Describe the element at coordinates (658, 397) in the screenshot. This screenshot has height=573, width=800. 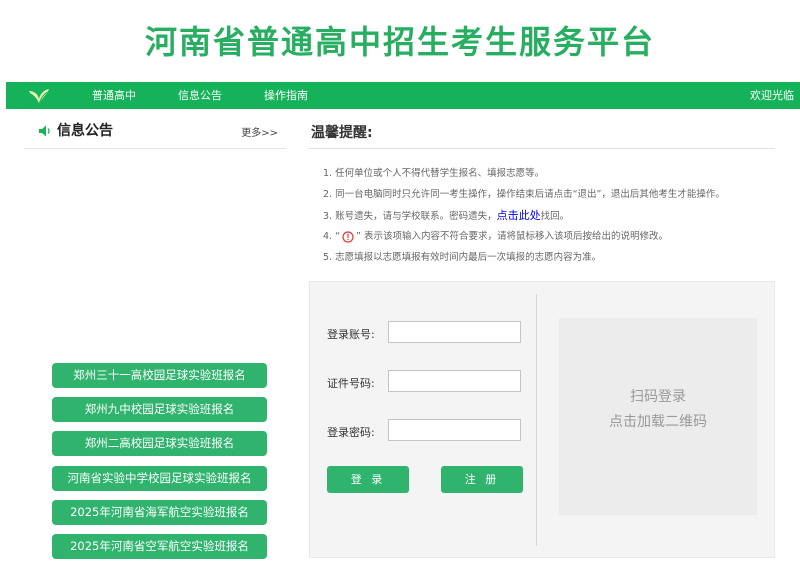
I see `qr-login-label: 扫码登录` at that location.